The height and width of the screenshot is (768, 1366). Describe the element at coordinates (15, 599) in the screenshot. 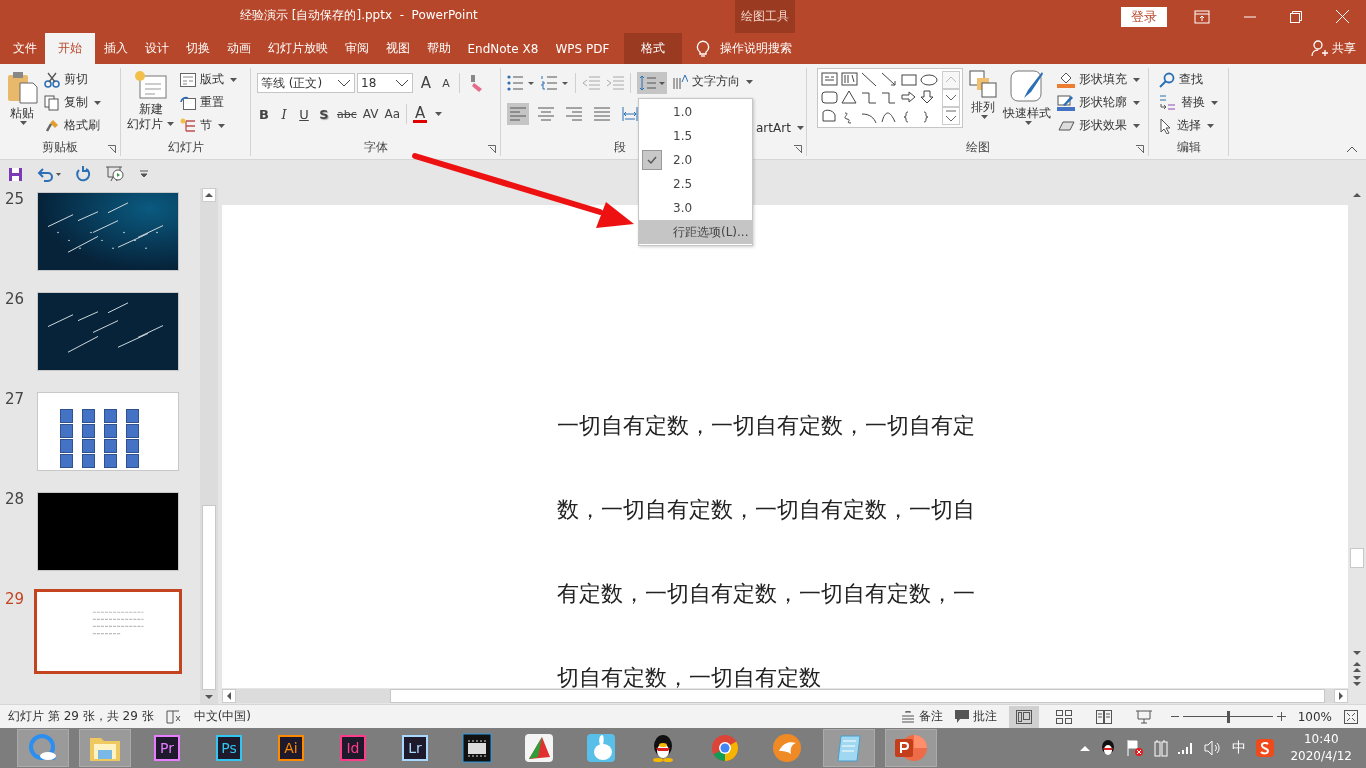

I see `slide-number: 29` at that location.